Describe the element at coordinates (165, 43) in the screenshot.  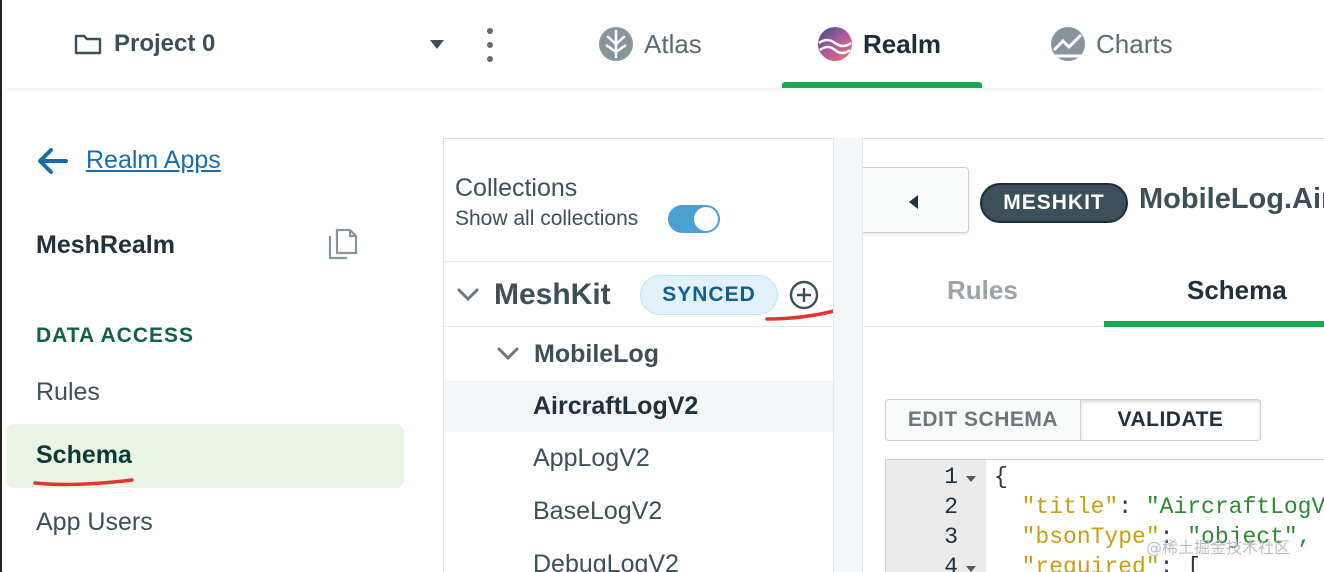
I see `project-name: Project 0` at that location.